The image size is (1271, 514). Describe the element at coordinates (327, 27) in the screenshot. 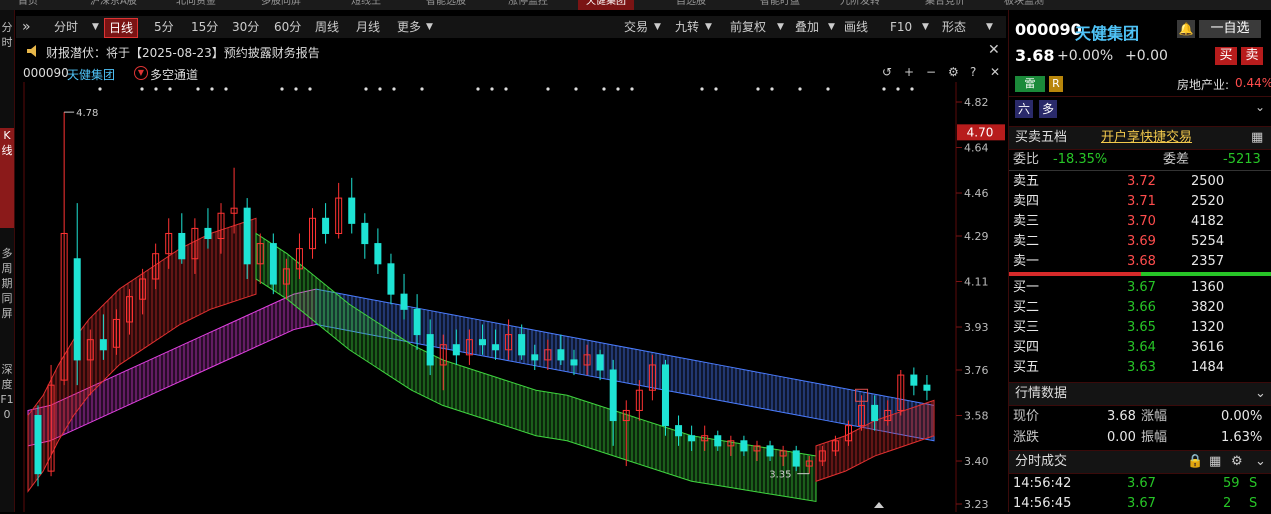

I see `period-weekly: 周线` at that location.